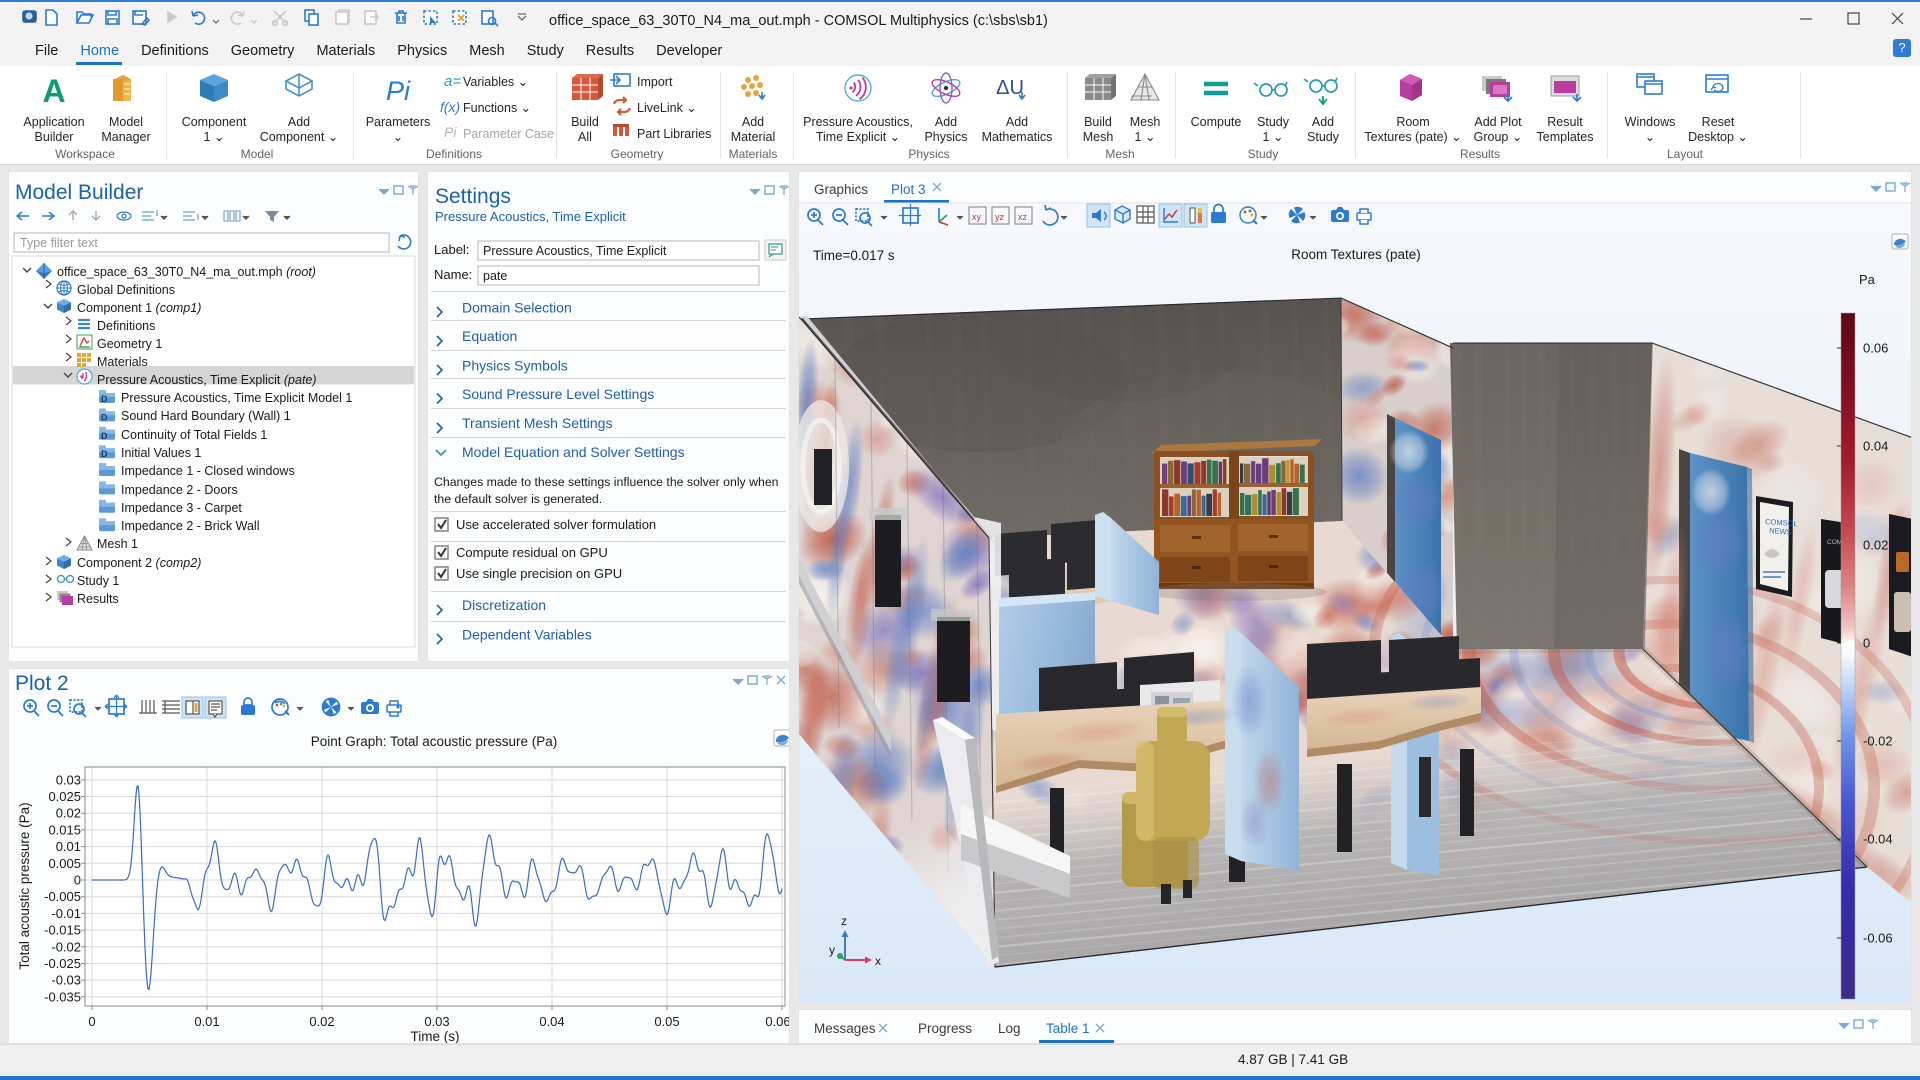 This screenshot has height=1080, width=1920. Describe the element at coordinates (161, 453) in the screenshot. I see `svg-text: Initial Values 1` at that location.